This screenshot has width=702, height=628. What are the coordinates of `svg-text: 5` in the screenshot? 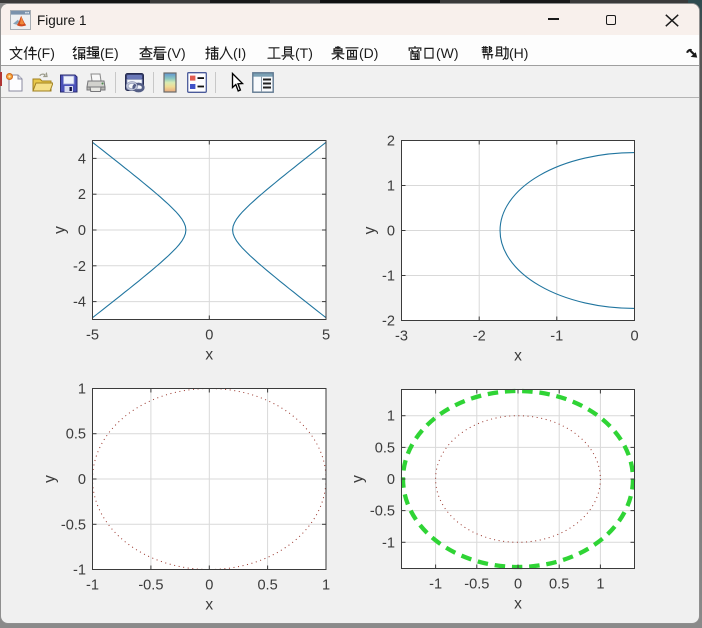 It's located at (326, 336).